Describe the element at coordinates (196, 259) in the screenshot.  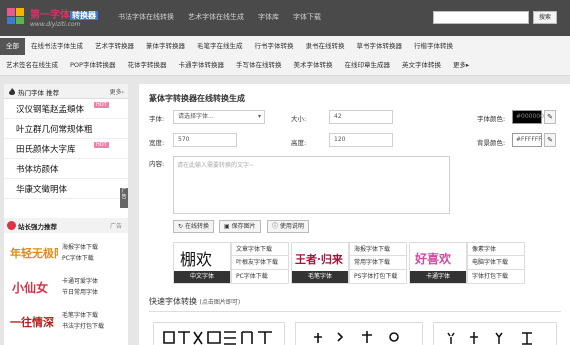
I see `svg-text: 棚欢` at that location.